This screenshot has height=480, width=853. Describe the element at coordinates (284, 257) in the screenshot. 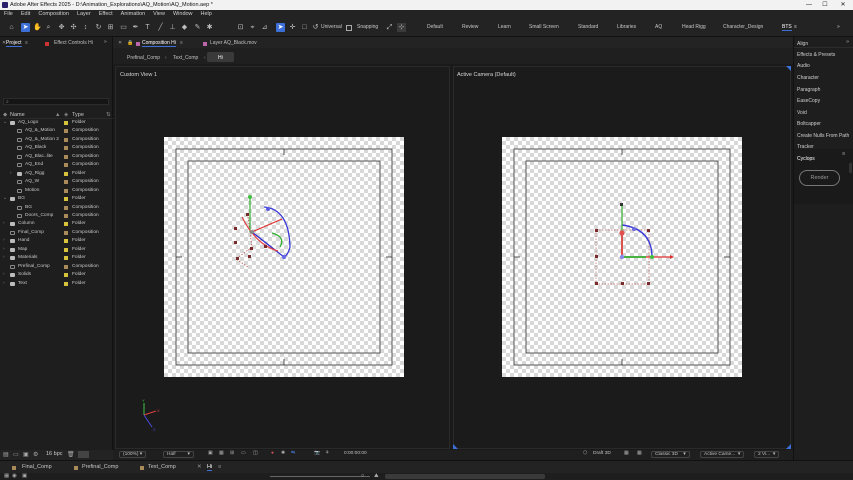

I see `left-comp-canvas` at that location.